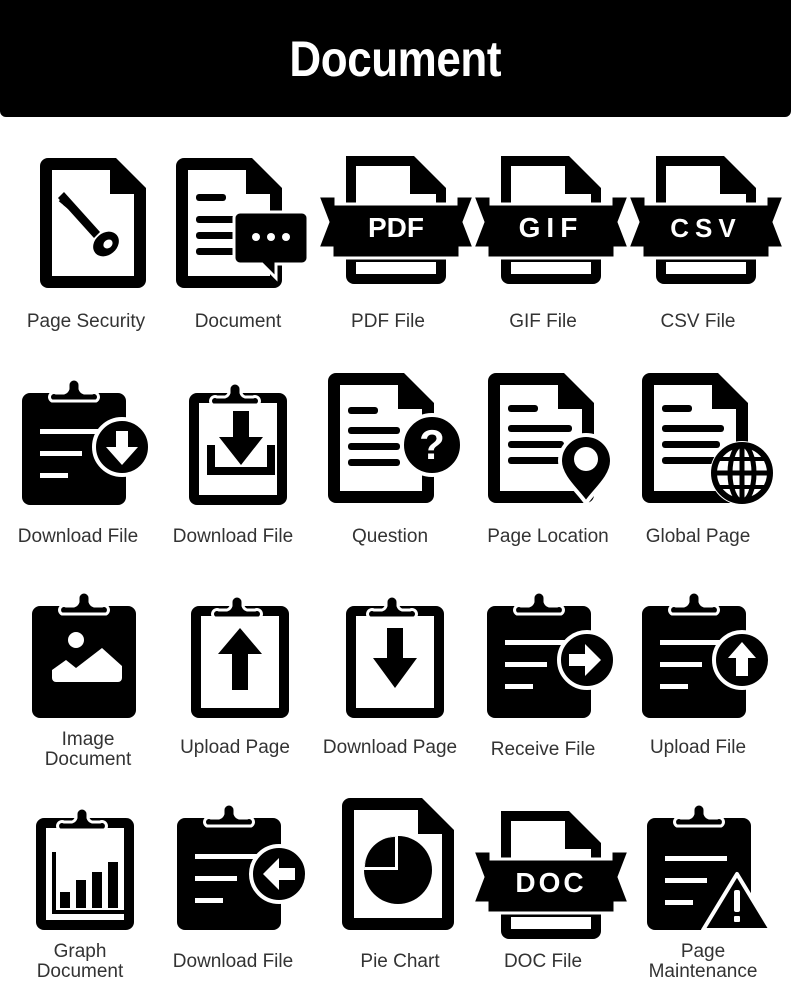 The width and height of the screenshot is (791, 982). What do you see at coordinates (708, 439) in the screenshot?
I see `document-globe-icon` at bounding box center [708, 439].